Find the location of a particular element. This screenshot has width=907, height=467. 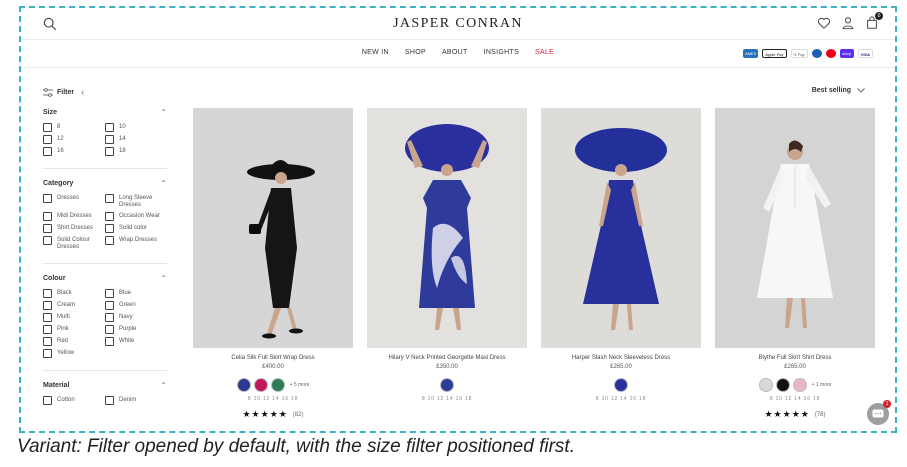

swatch-green is located at coordinates (277, 385).